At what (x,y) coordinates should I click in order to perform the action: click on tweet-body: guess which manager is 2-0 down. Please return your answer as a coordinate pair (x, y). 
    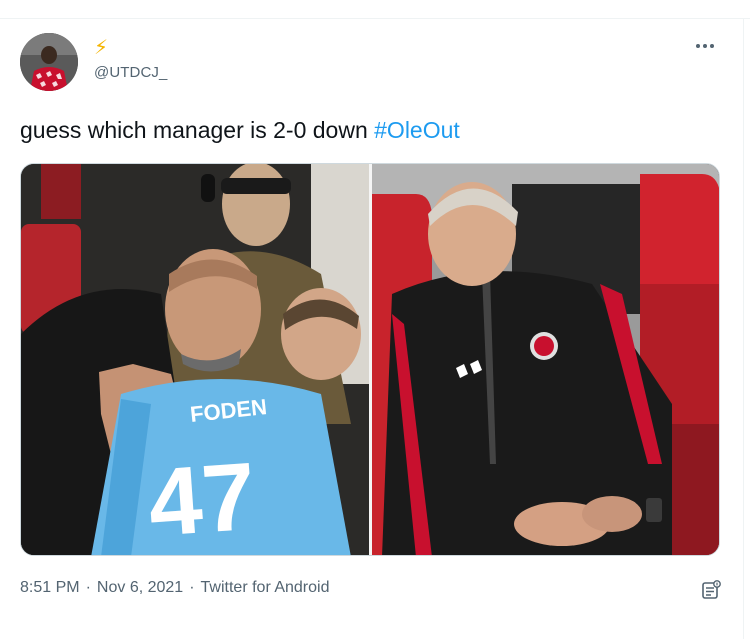
    Looking at the image, I should click on (197, 130).